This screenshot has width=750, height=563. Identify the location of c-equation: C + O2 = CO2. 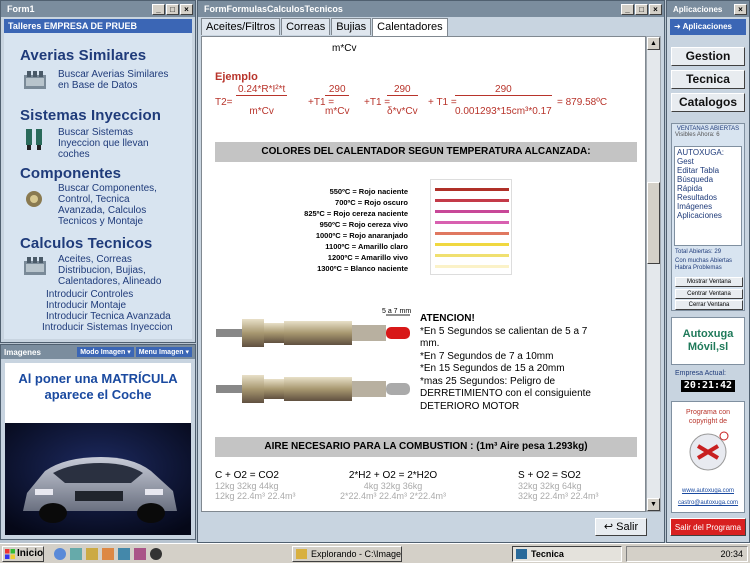
(247, 475).